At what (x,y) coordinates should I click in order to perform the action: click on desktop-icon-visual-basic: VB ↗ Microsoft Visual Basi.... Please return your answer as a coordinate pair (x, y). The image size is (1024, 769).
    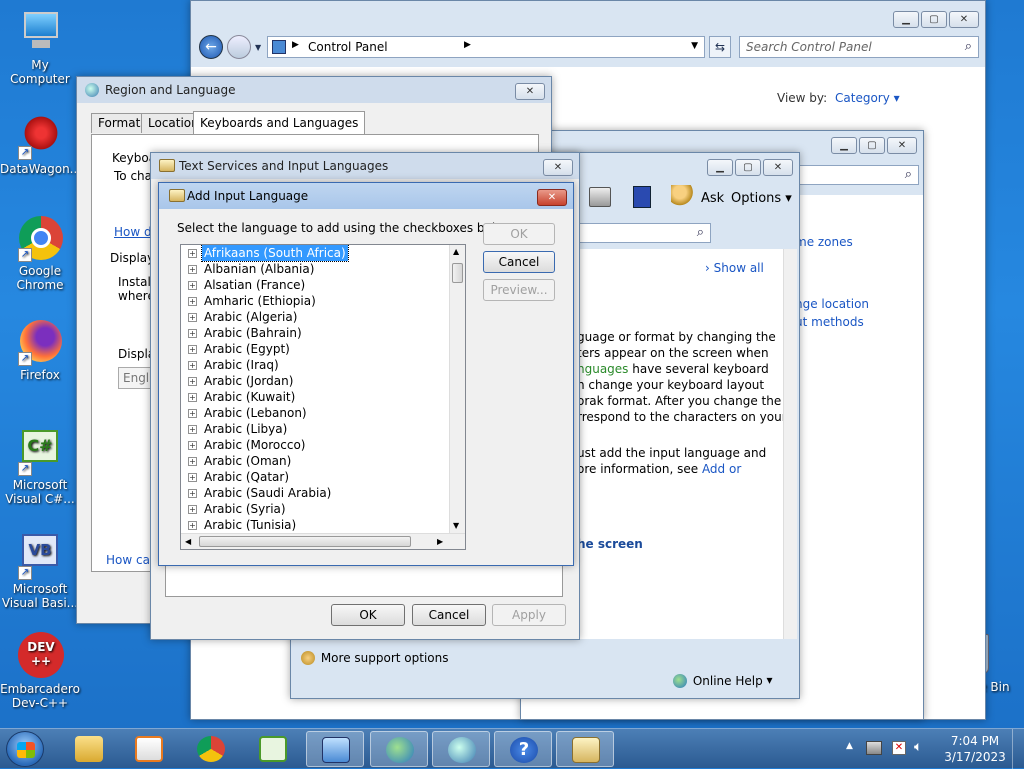
    Looking at the image, I should click on (40, 571).